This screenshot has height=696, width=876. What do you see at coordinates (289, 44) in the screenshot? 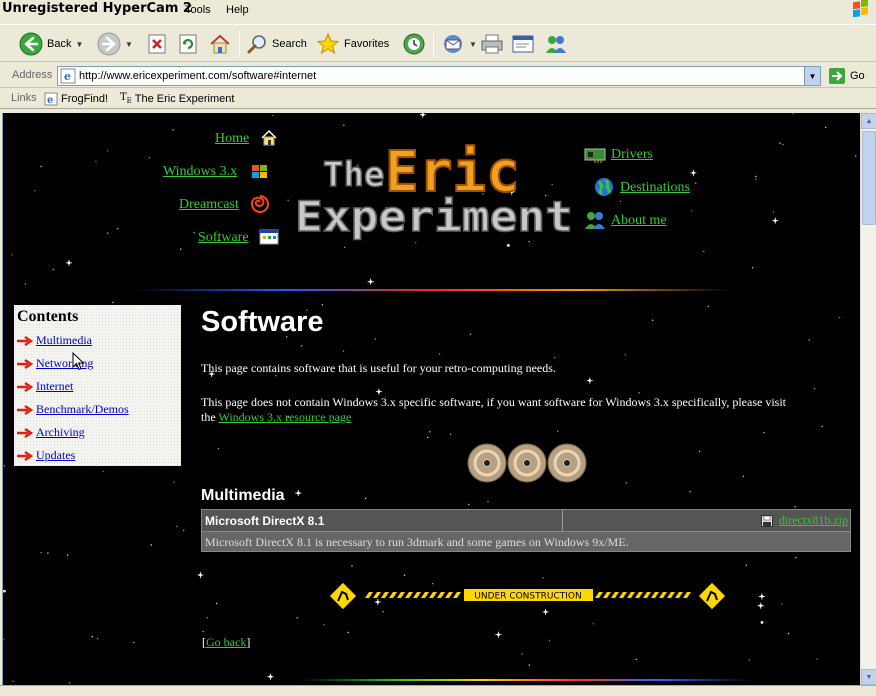
I see `search-label: Search` at bounding box center [289, 44].